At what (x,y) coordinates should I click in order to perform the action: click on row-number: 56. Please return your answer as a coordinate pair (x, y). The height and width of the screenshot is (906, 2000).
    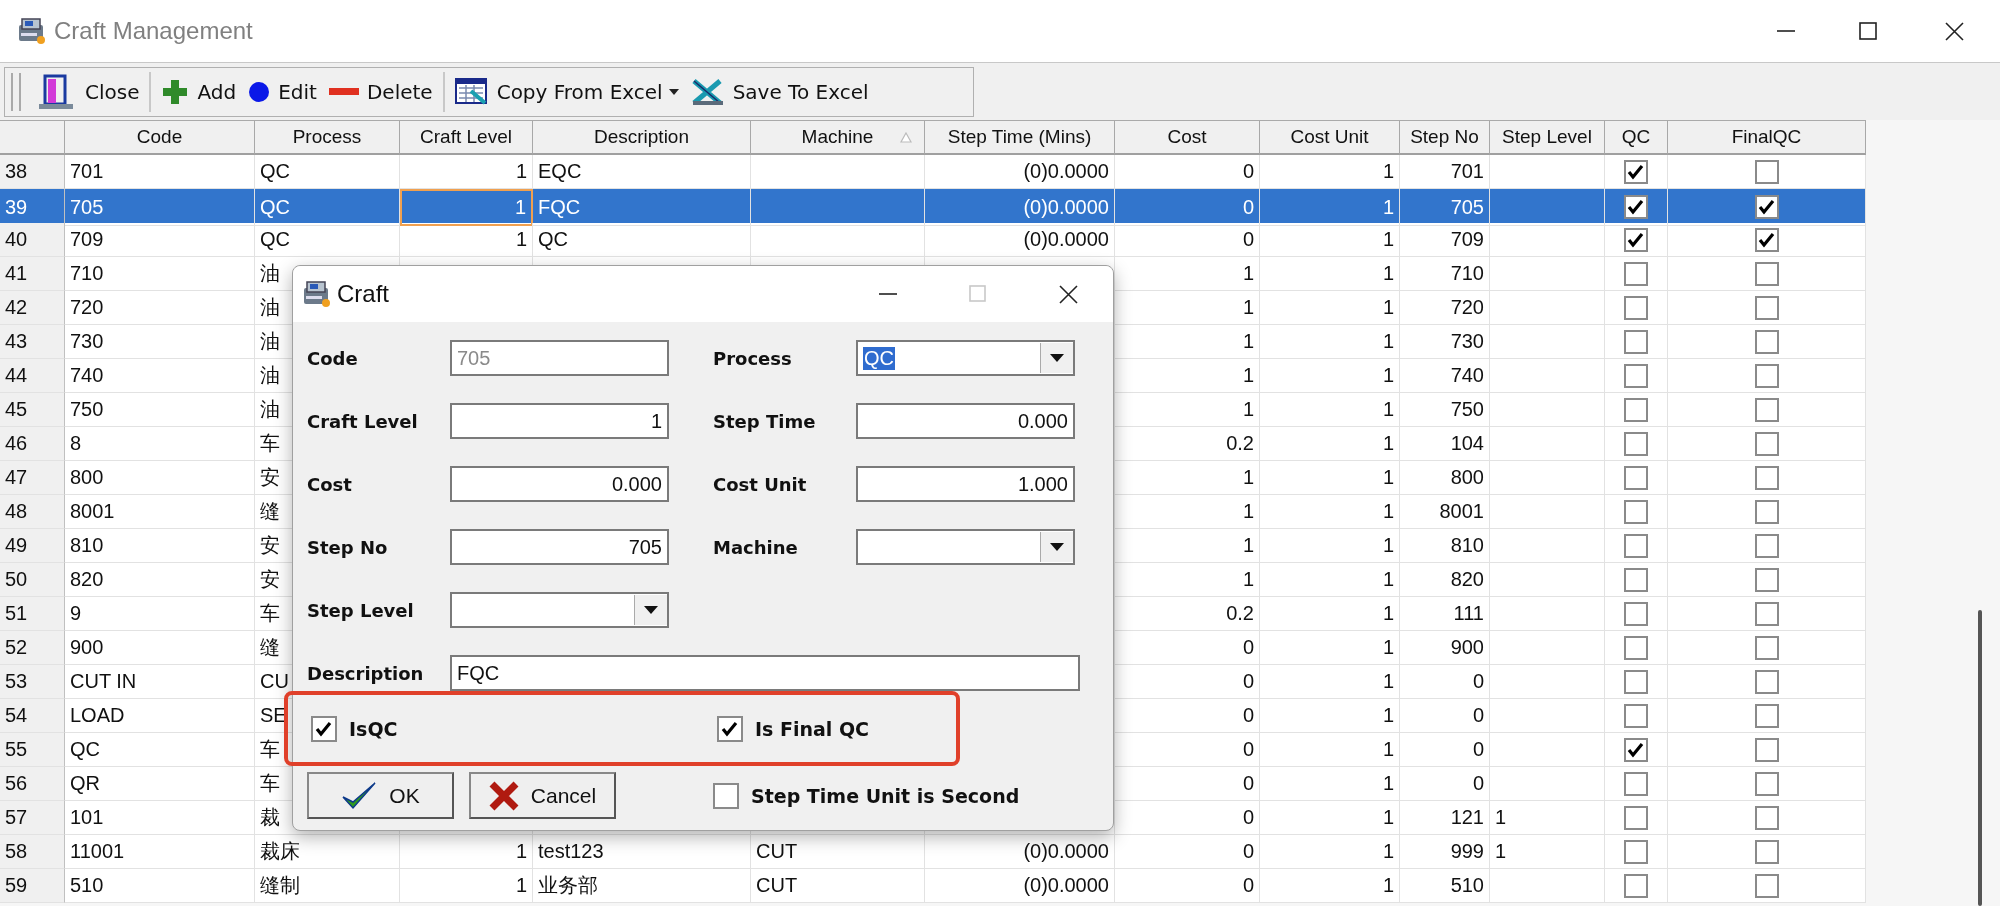
    Looking at the image, I should click on (32, 784).